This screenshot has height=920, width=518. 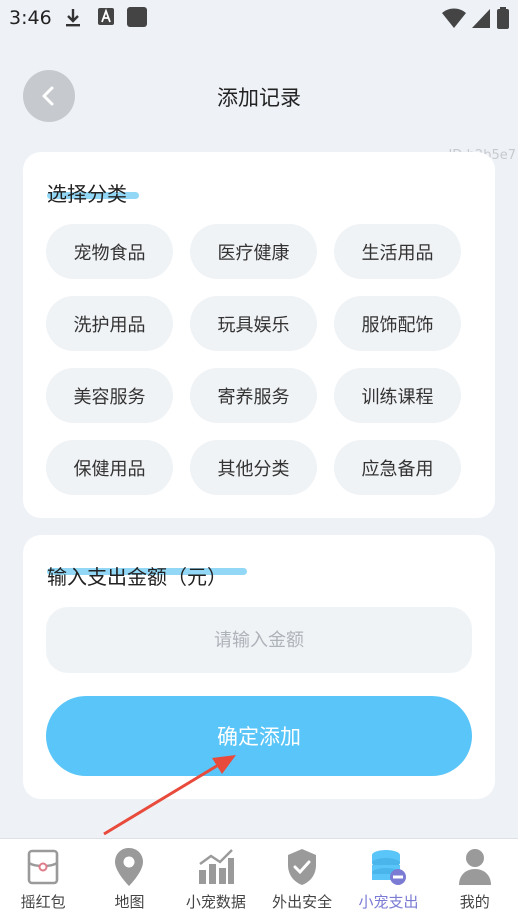 I want to click on tab-map: 地图, so click(x=129, y=879).